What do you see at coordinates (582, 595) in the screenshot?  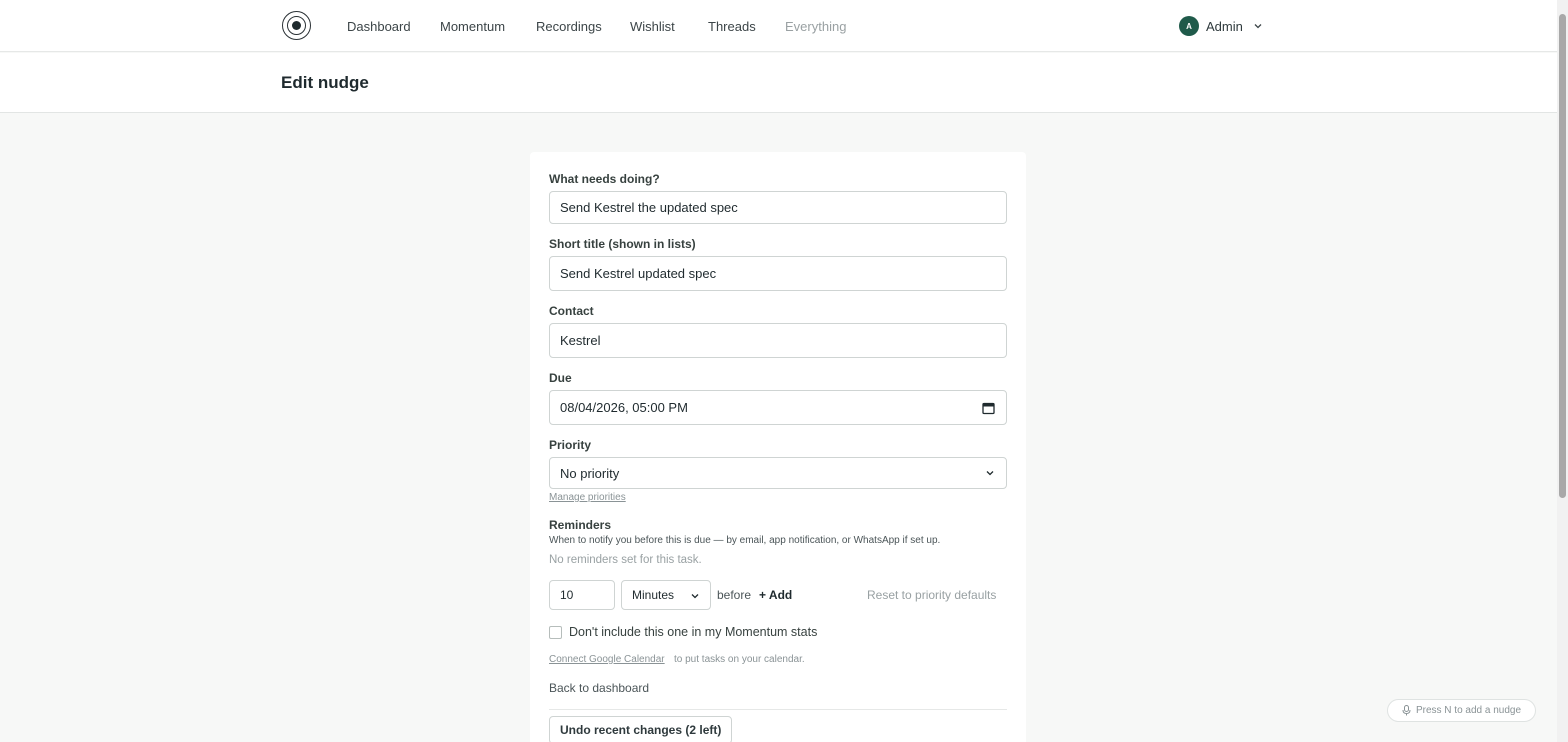 I see `reminder-amount-input: 10` at bounding box center [582, 595].